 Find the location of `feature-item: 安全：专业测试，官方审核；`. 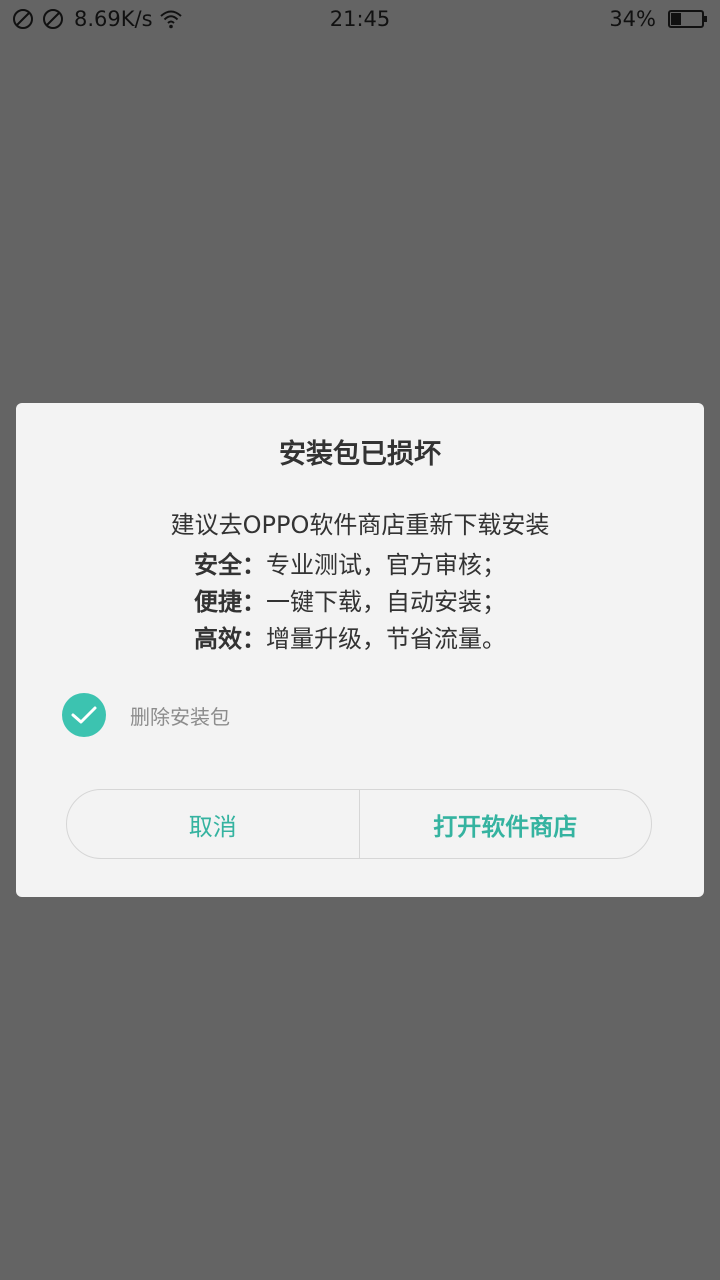

feature-item: 安全：专业测试，官方审核； is located at coordinates (409, 565).